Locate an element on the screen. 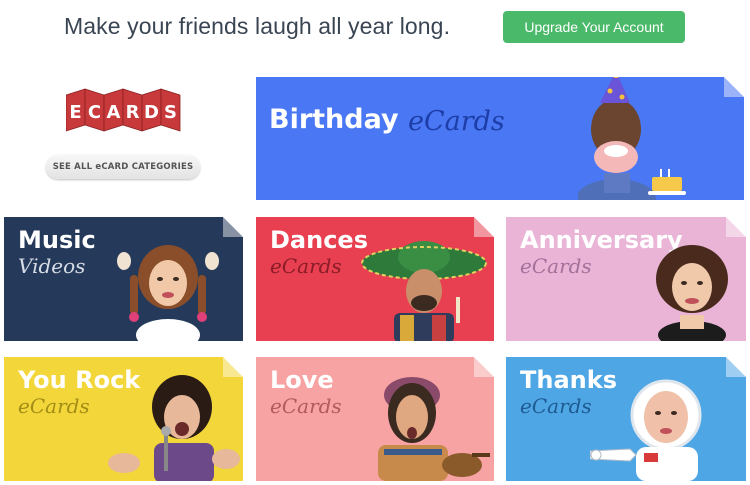 This screenshot has height=485, width=750. birthday-character is located at coordinates (632, 138).